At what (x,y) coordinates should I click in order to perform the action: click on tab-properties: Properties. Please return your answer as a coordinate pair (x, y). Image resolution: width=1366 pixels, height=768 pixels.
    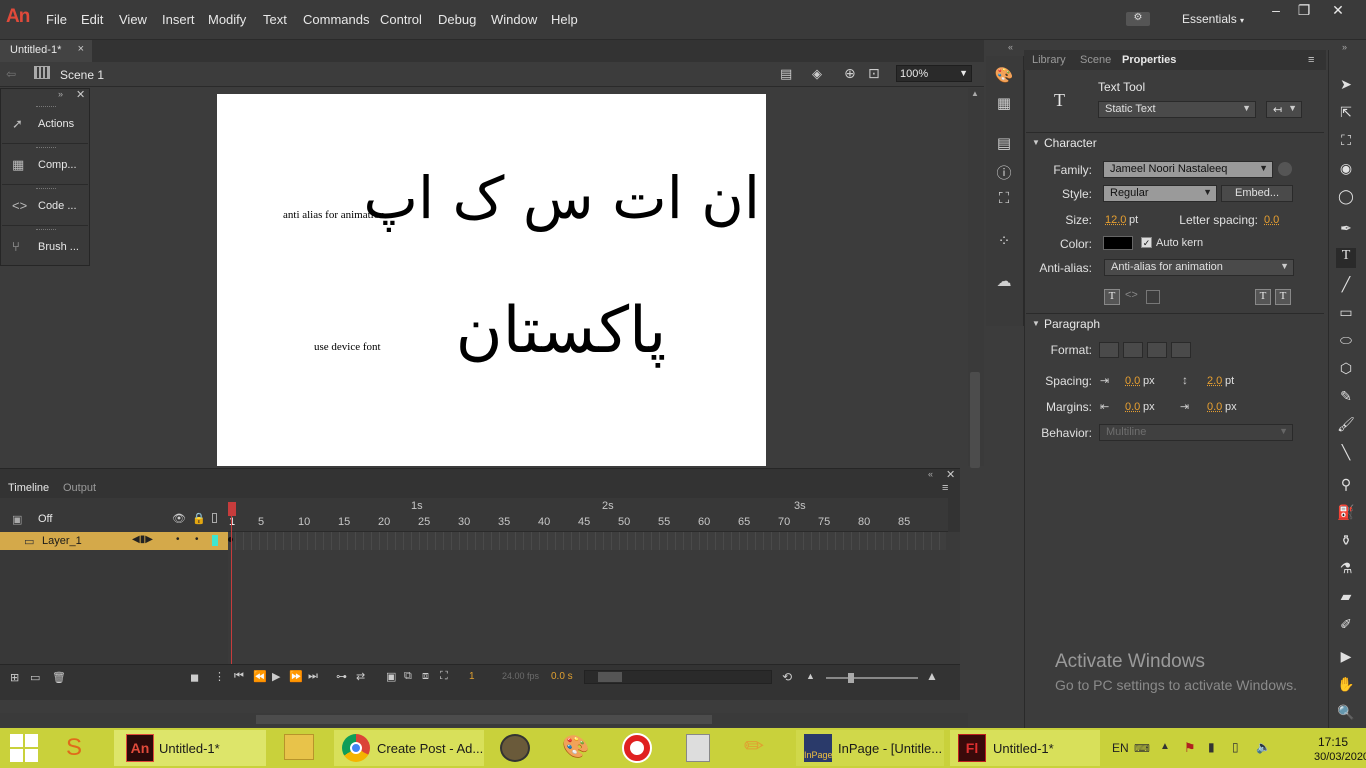
    Looking at the image, I should click on (1149, 60).